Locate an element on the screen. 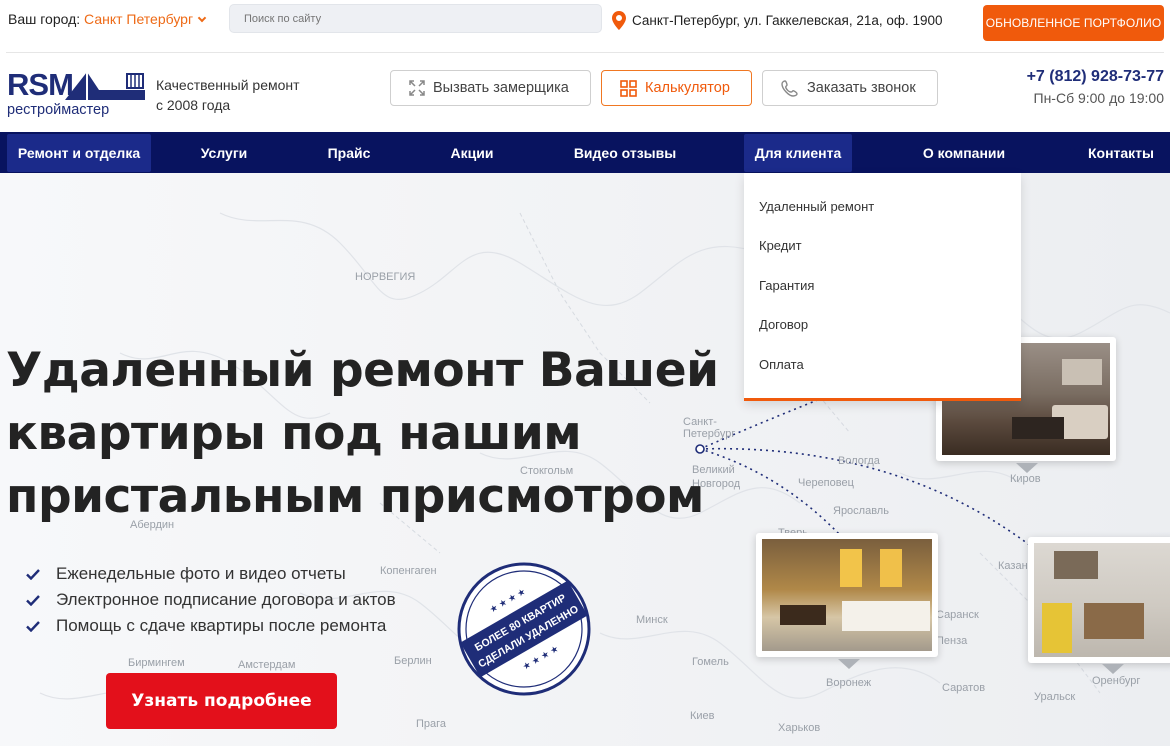 Image resolution: width=1170 pixels, height=746 pixels. map-label: Оренбург is located at coordinates (1116, 681).